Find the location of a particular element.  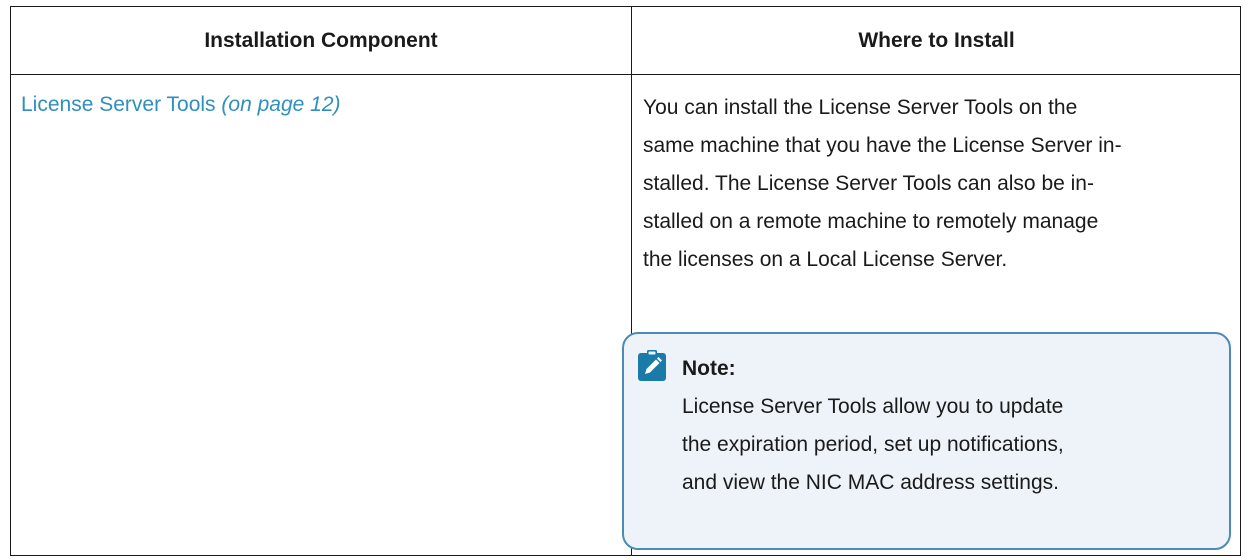

header-installation-component: Installation Component is located at coordinates (321, 40).